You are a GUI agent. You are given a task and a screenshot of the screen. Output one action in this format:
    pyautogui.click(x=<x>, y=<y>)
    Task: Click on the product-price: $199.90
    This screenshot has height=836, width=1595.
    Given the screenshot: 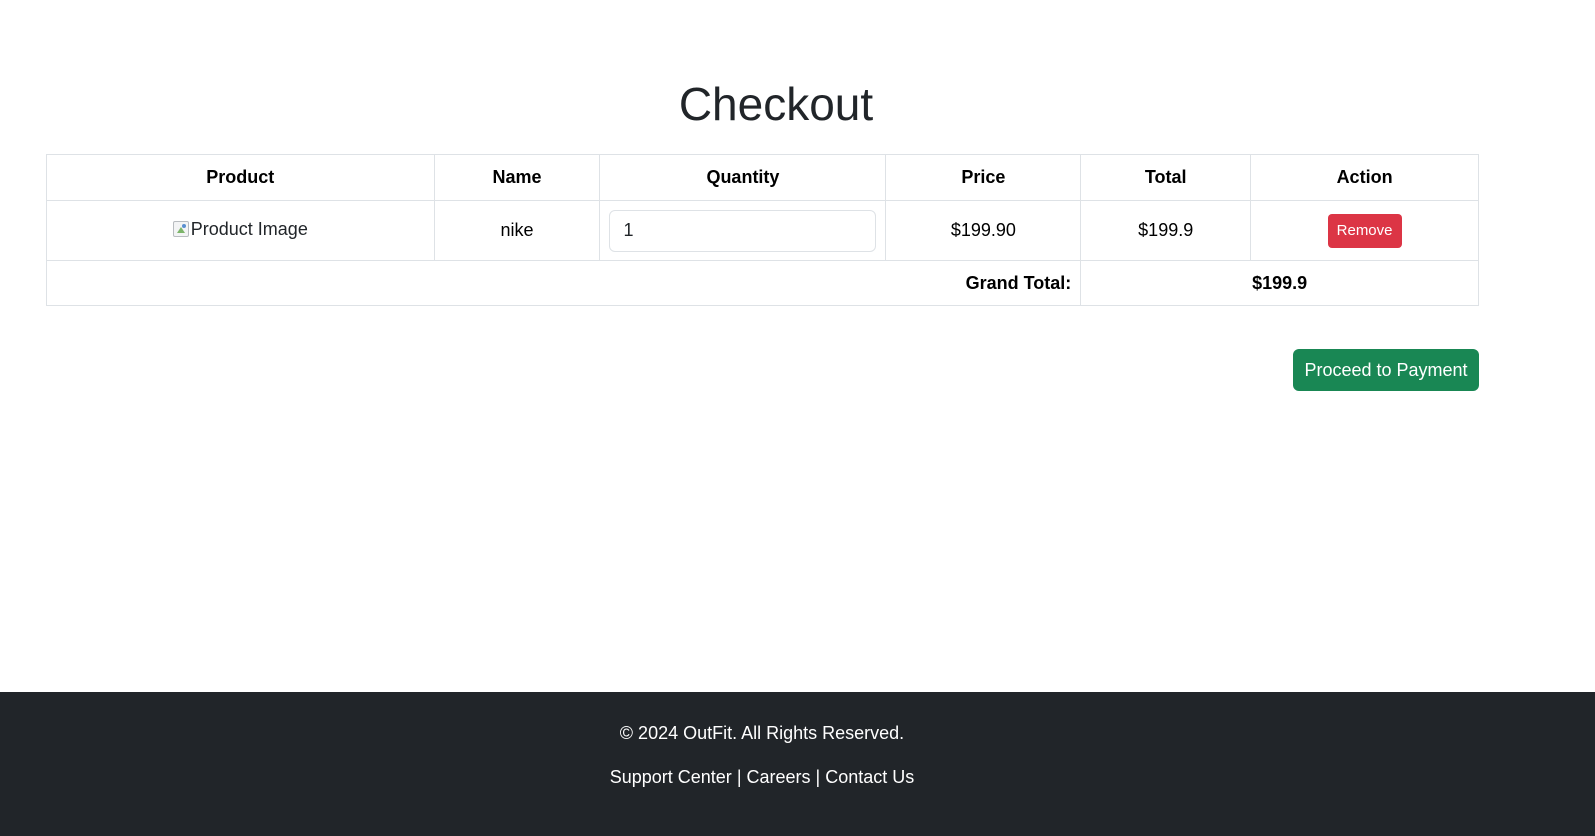 What is the action you would take?
    pyautogui.click(x=983, y=230)
    